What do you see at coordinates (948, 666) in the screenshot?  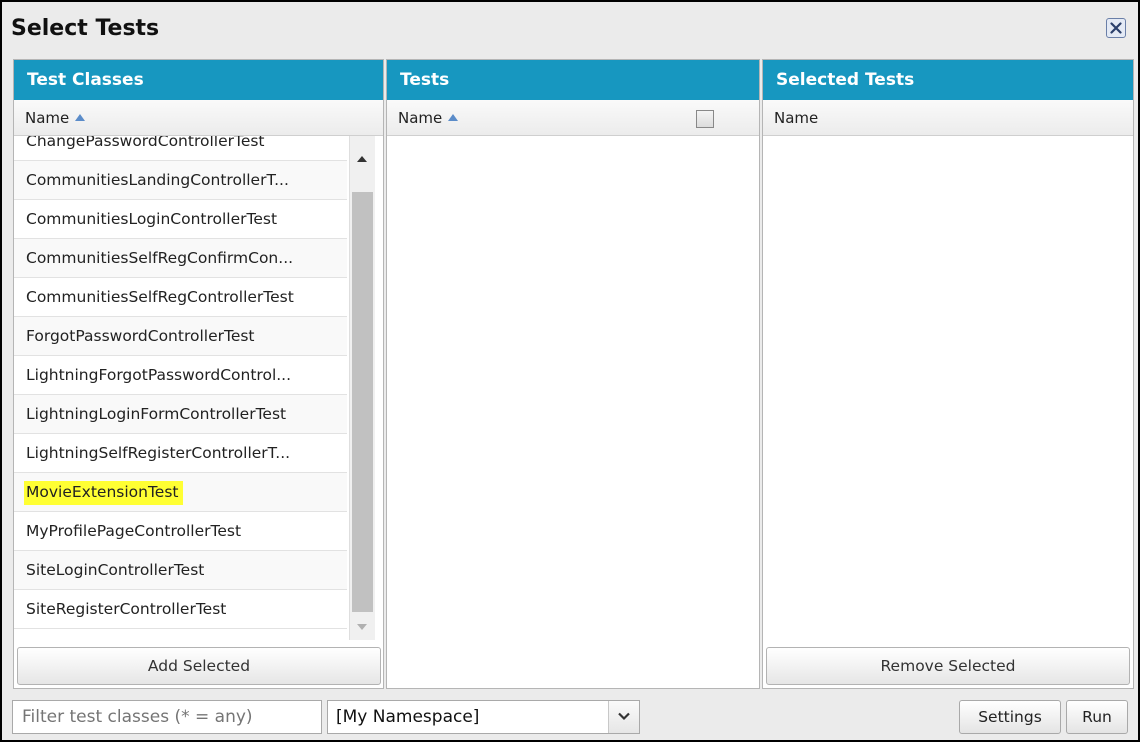 I see `remove-selected-button: Remove Selected` at bounding box center [948, 666].